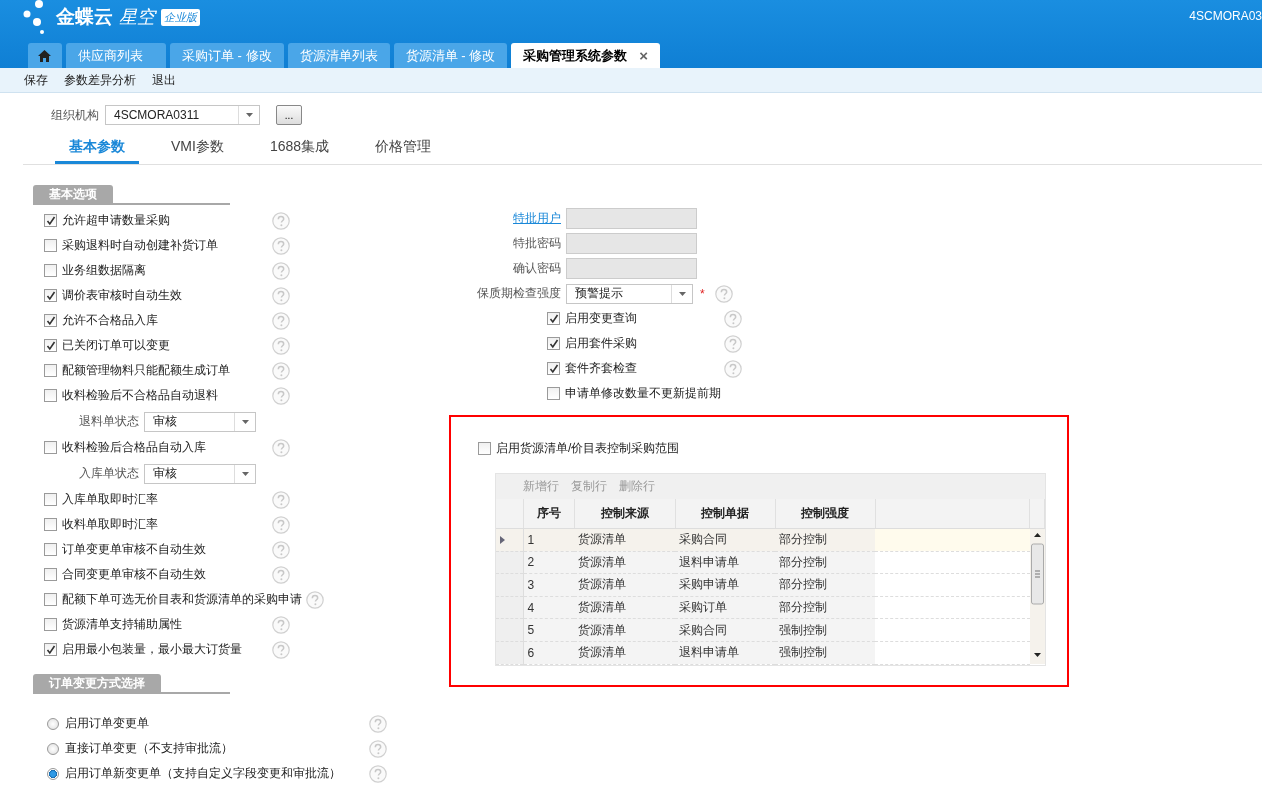  I want to click on option-label: 允许不合格品入库, so click(110, 320).